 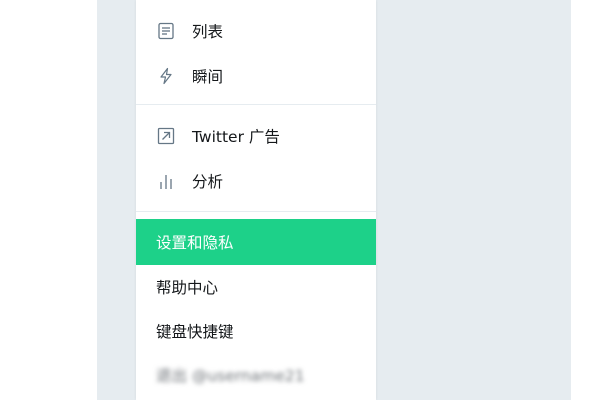 What do you see at coordinates (230, 376) in the screenshot?
I see `menu-item-label: 退出 @username21` at bounding box center [230, 376].